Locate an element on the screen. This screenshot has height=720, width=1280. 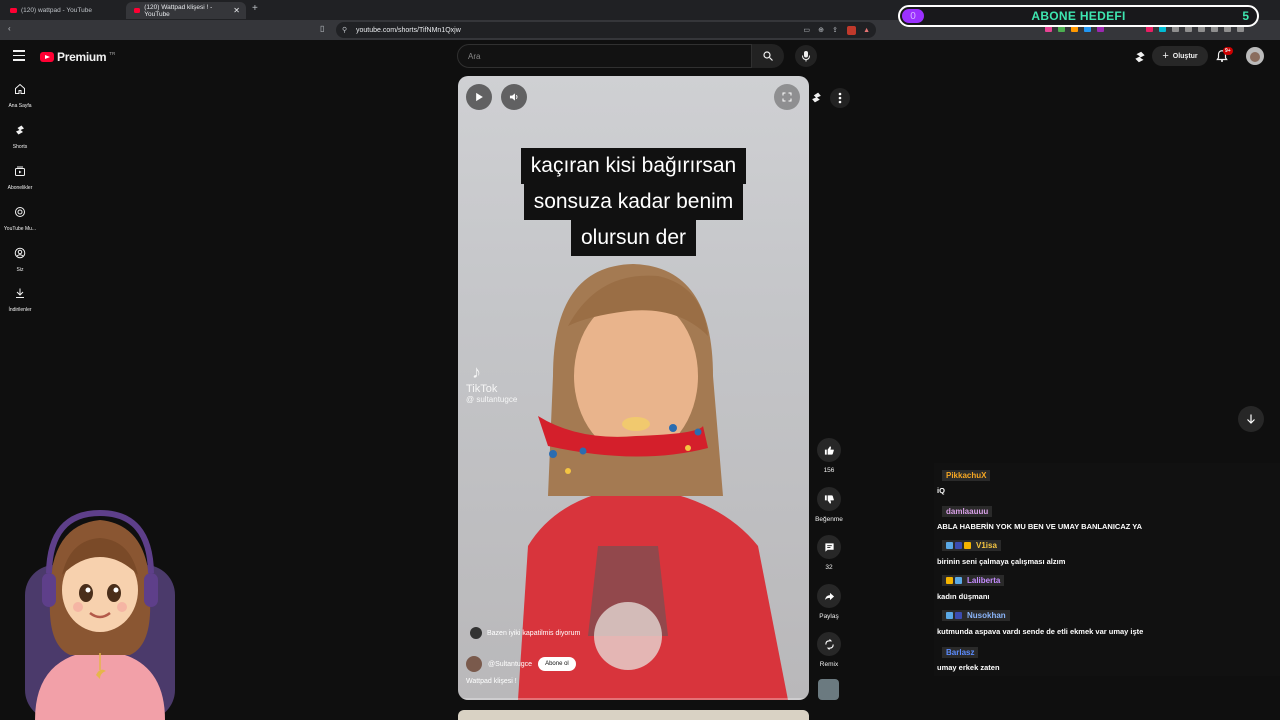
share-icon: ⇪ is located at coordinates (835, 30).